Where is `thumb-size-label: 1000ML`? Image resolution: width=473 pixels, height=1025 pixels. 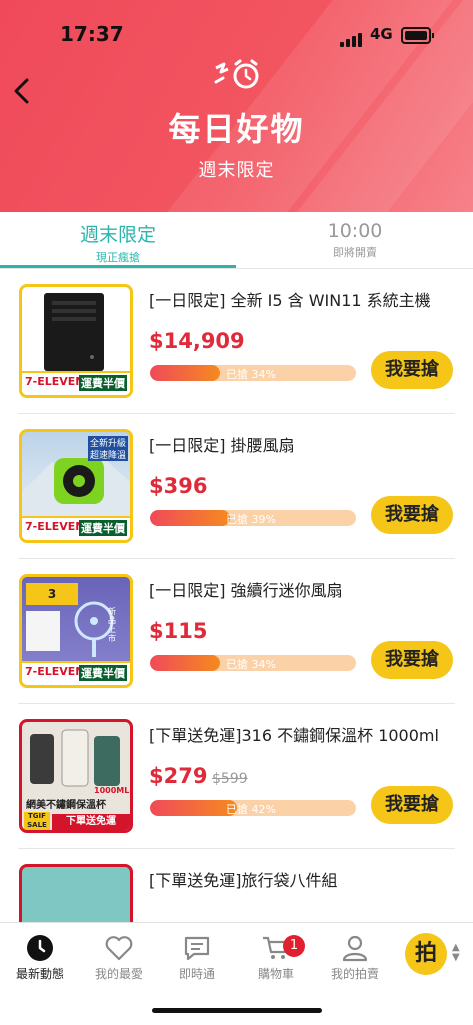 thumb-size-label: 1000ML is located at coordinates (112, 790).